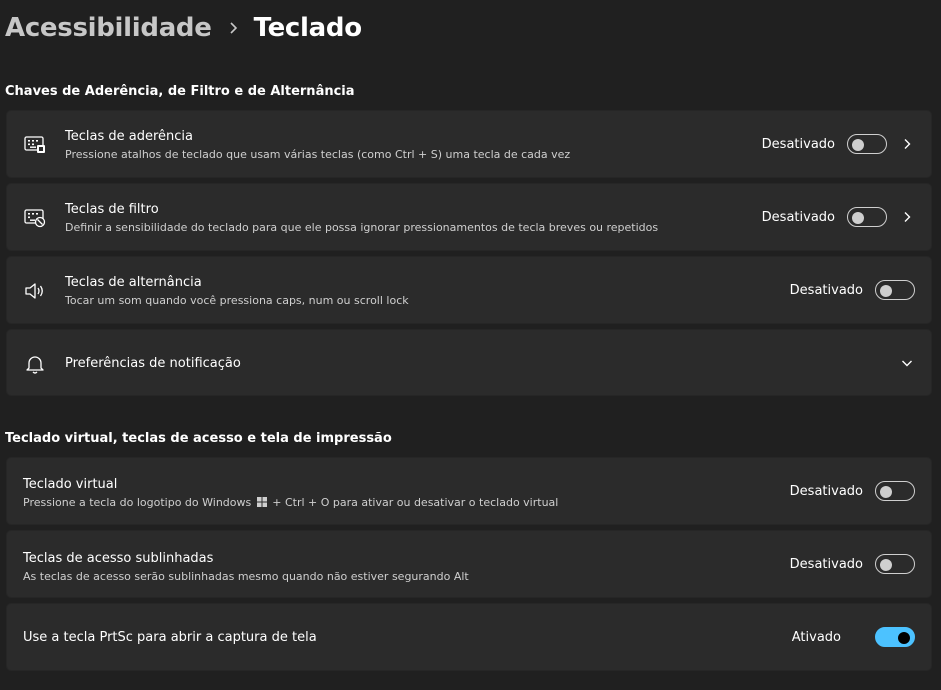 This screenshot has height=690, width=941. Describe the element at coordinates (307, 28) in the screenshot. I see `page-title: Teclado` at that location.